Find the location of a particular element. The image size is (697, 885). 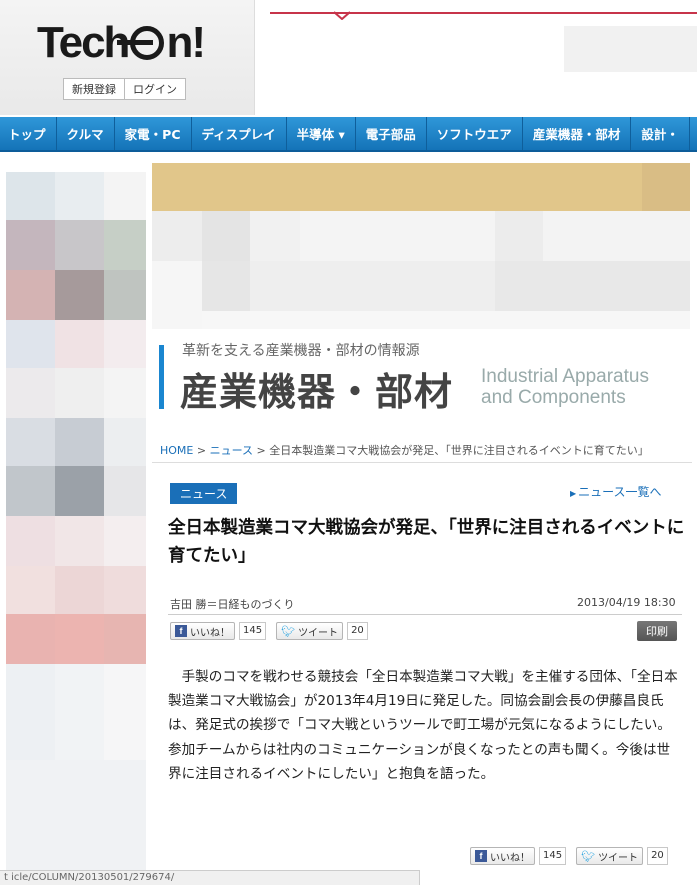

nav-item-design: 設計・ is located at coordinates (660, 133).